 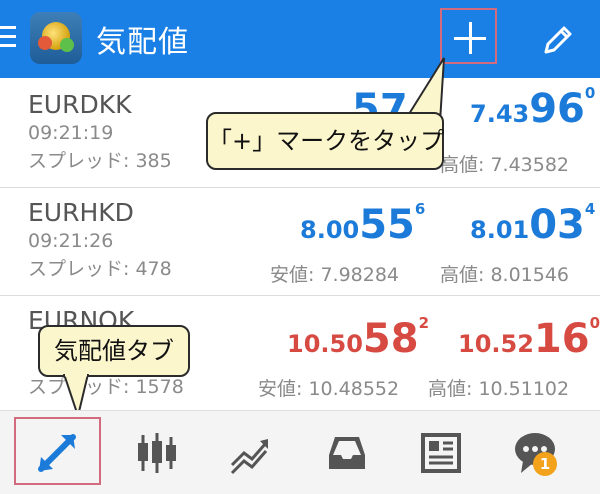 What do you see at coordinates (533, 224) in the screenshot?
I see `ask-price: 8.01034` at bounding box center [533, 224].